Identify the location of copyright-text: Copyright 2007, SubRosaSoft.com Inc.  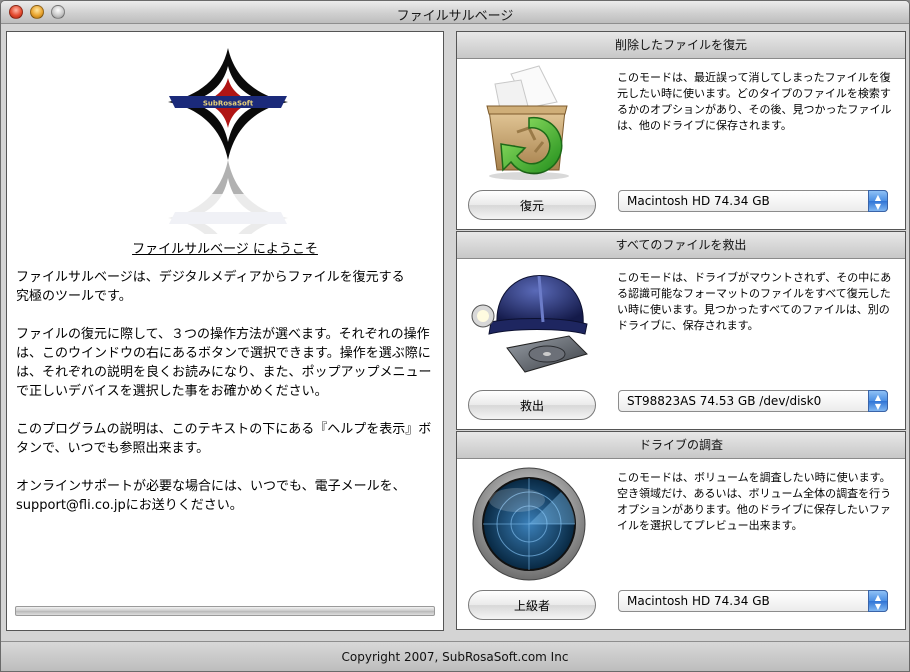
(455, 657).